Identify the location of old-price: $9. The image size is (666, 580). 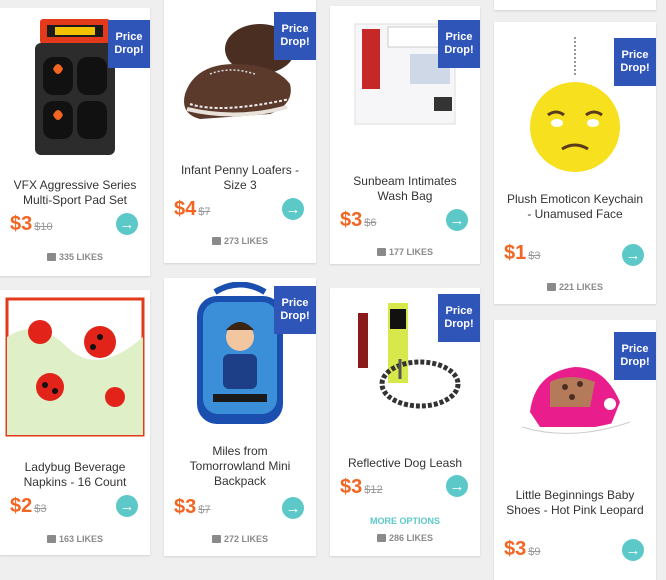
(534, 552).